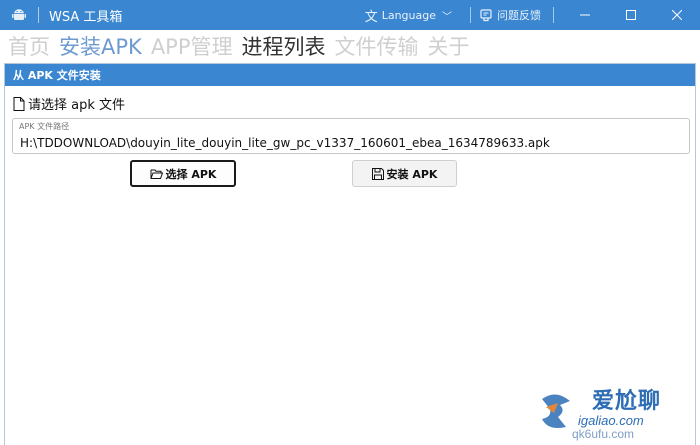  I want to click on apk-path-caption: APK 文件路径, so click(44, 126).